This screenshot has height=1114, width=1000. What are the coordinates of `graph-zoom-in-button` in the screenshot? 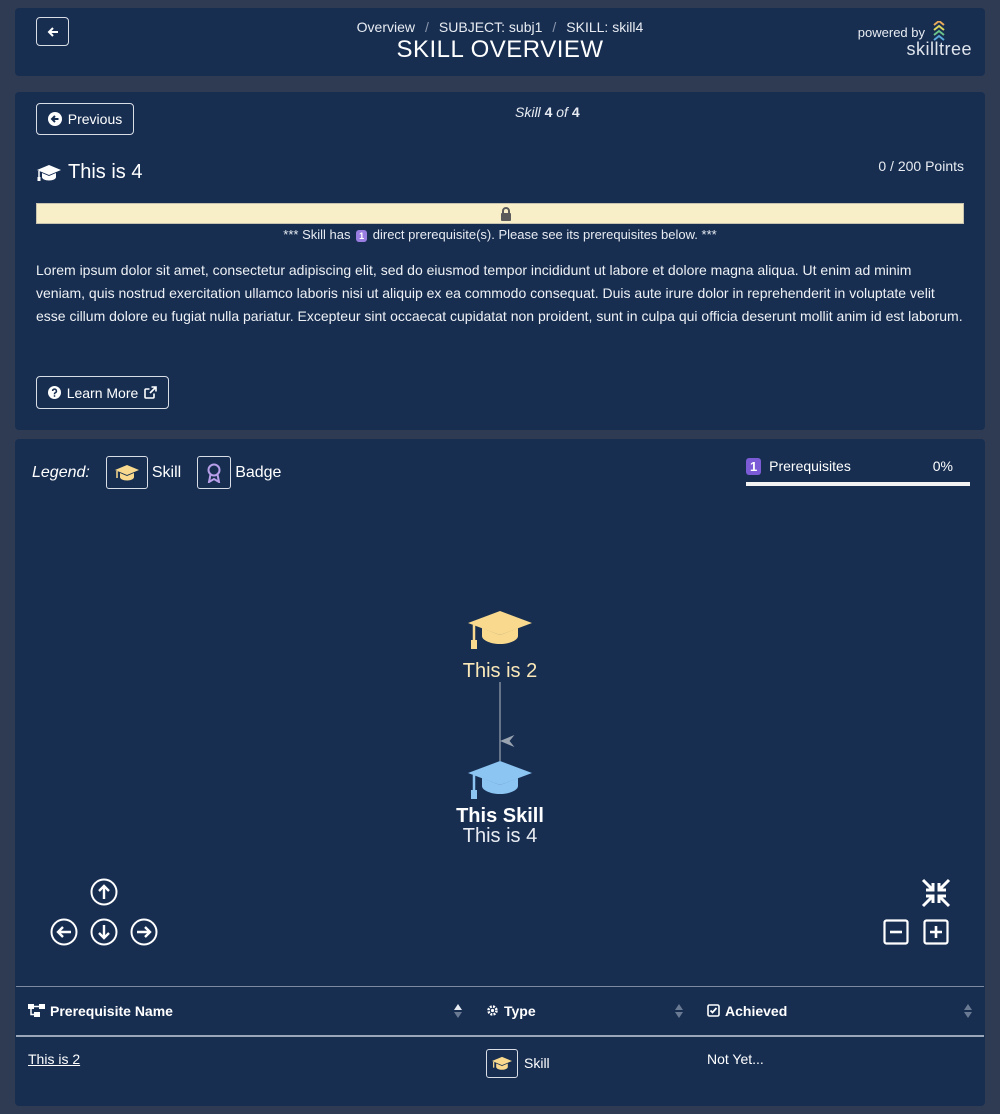 It's located at (936, 932).